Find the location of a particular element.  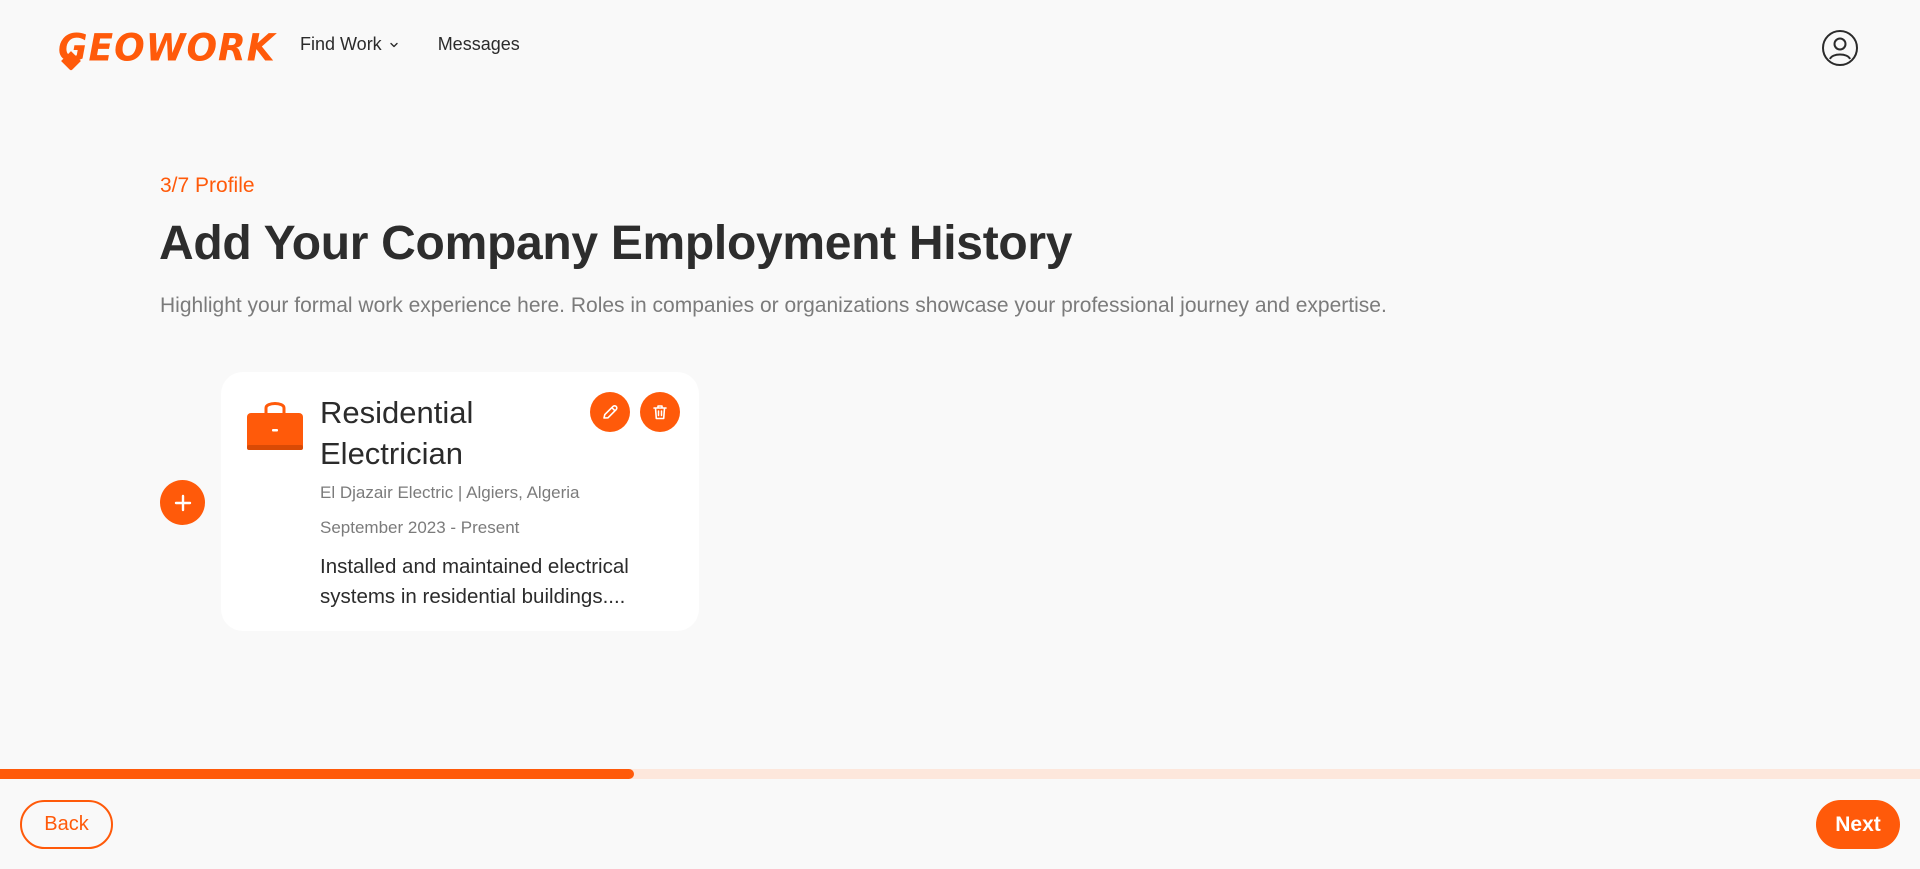

chevron-down-icon is located at coordinates (393, 44).